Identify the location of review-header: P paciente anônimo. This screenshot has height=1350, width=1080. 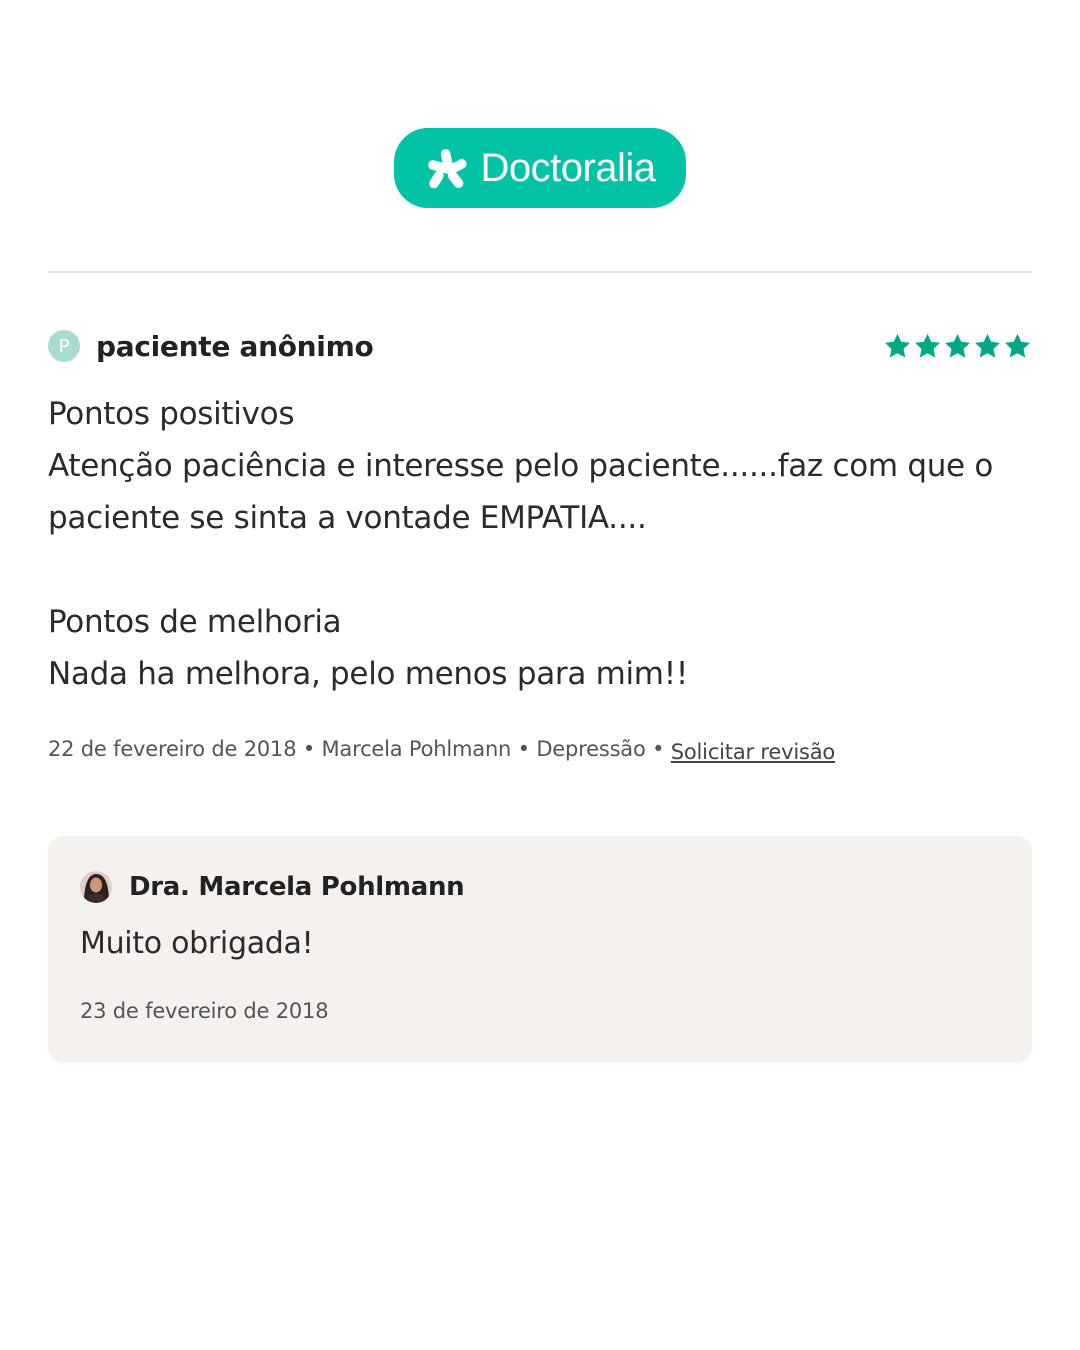
(540, 346).